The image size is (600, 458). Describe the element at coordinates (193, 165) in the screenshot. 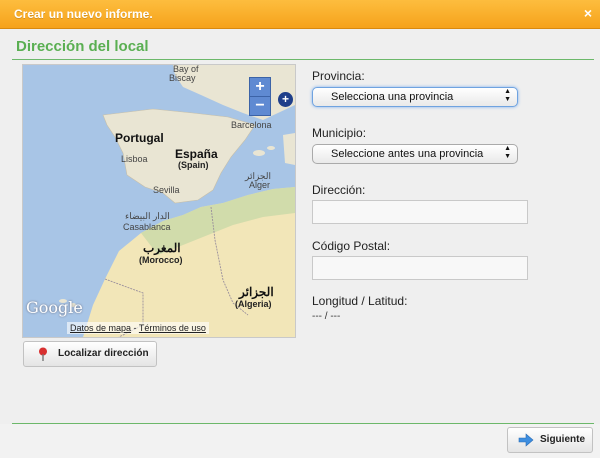

I see `map-label-spain: (Spain)` at that location.